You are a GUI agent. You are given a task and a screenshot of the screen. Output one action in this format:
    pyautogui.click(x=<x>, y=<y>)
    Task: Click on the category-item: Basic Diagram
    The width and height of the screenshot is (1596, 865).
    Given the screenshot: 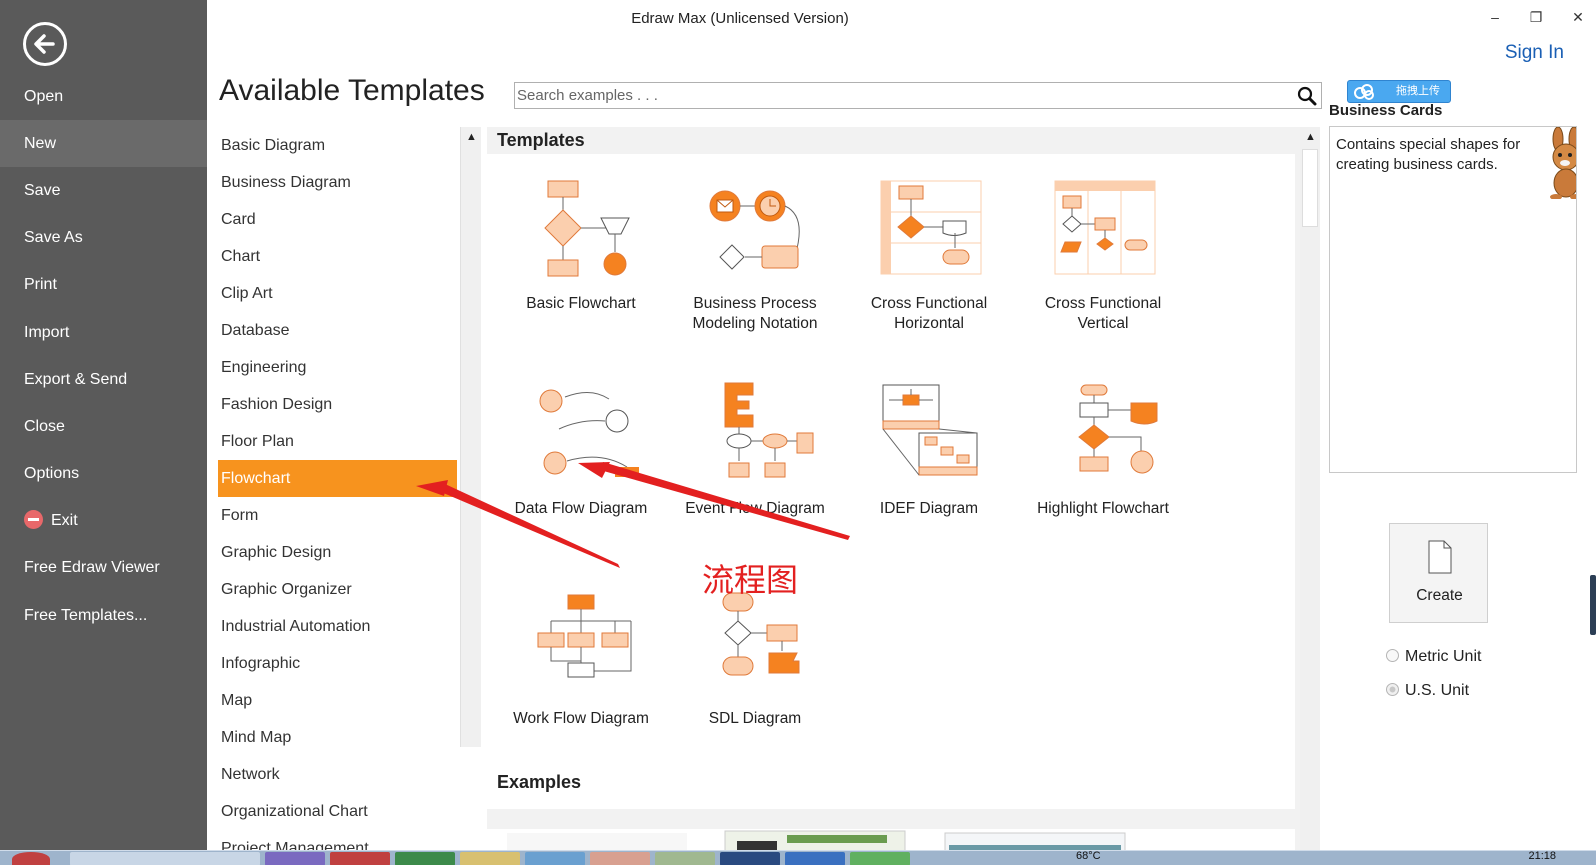 What is the action you would take?
    pyautogui.click(x=338, y=145)
    